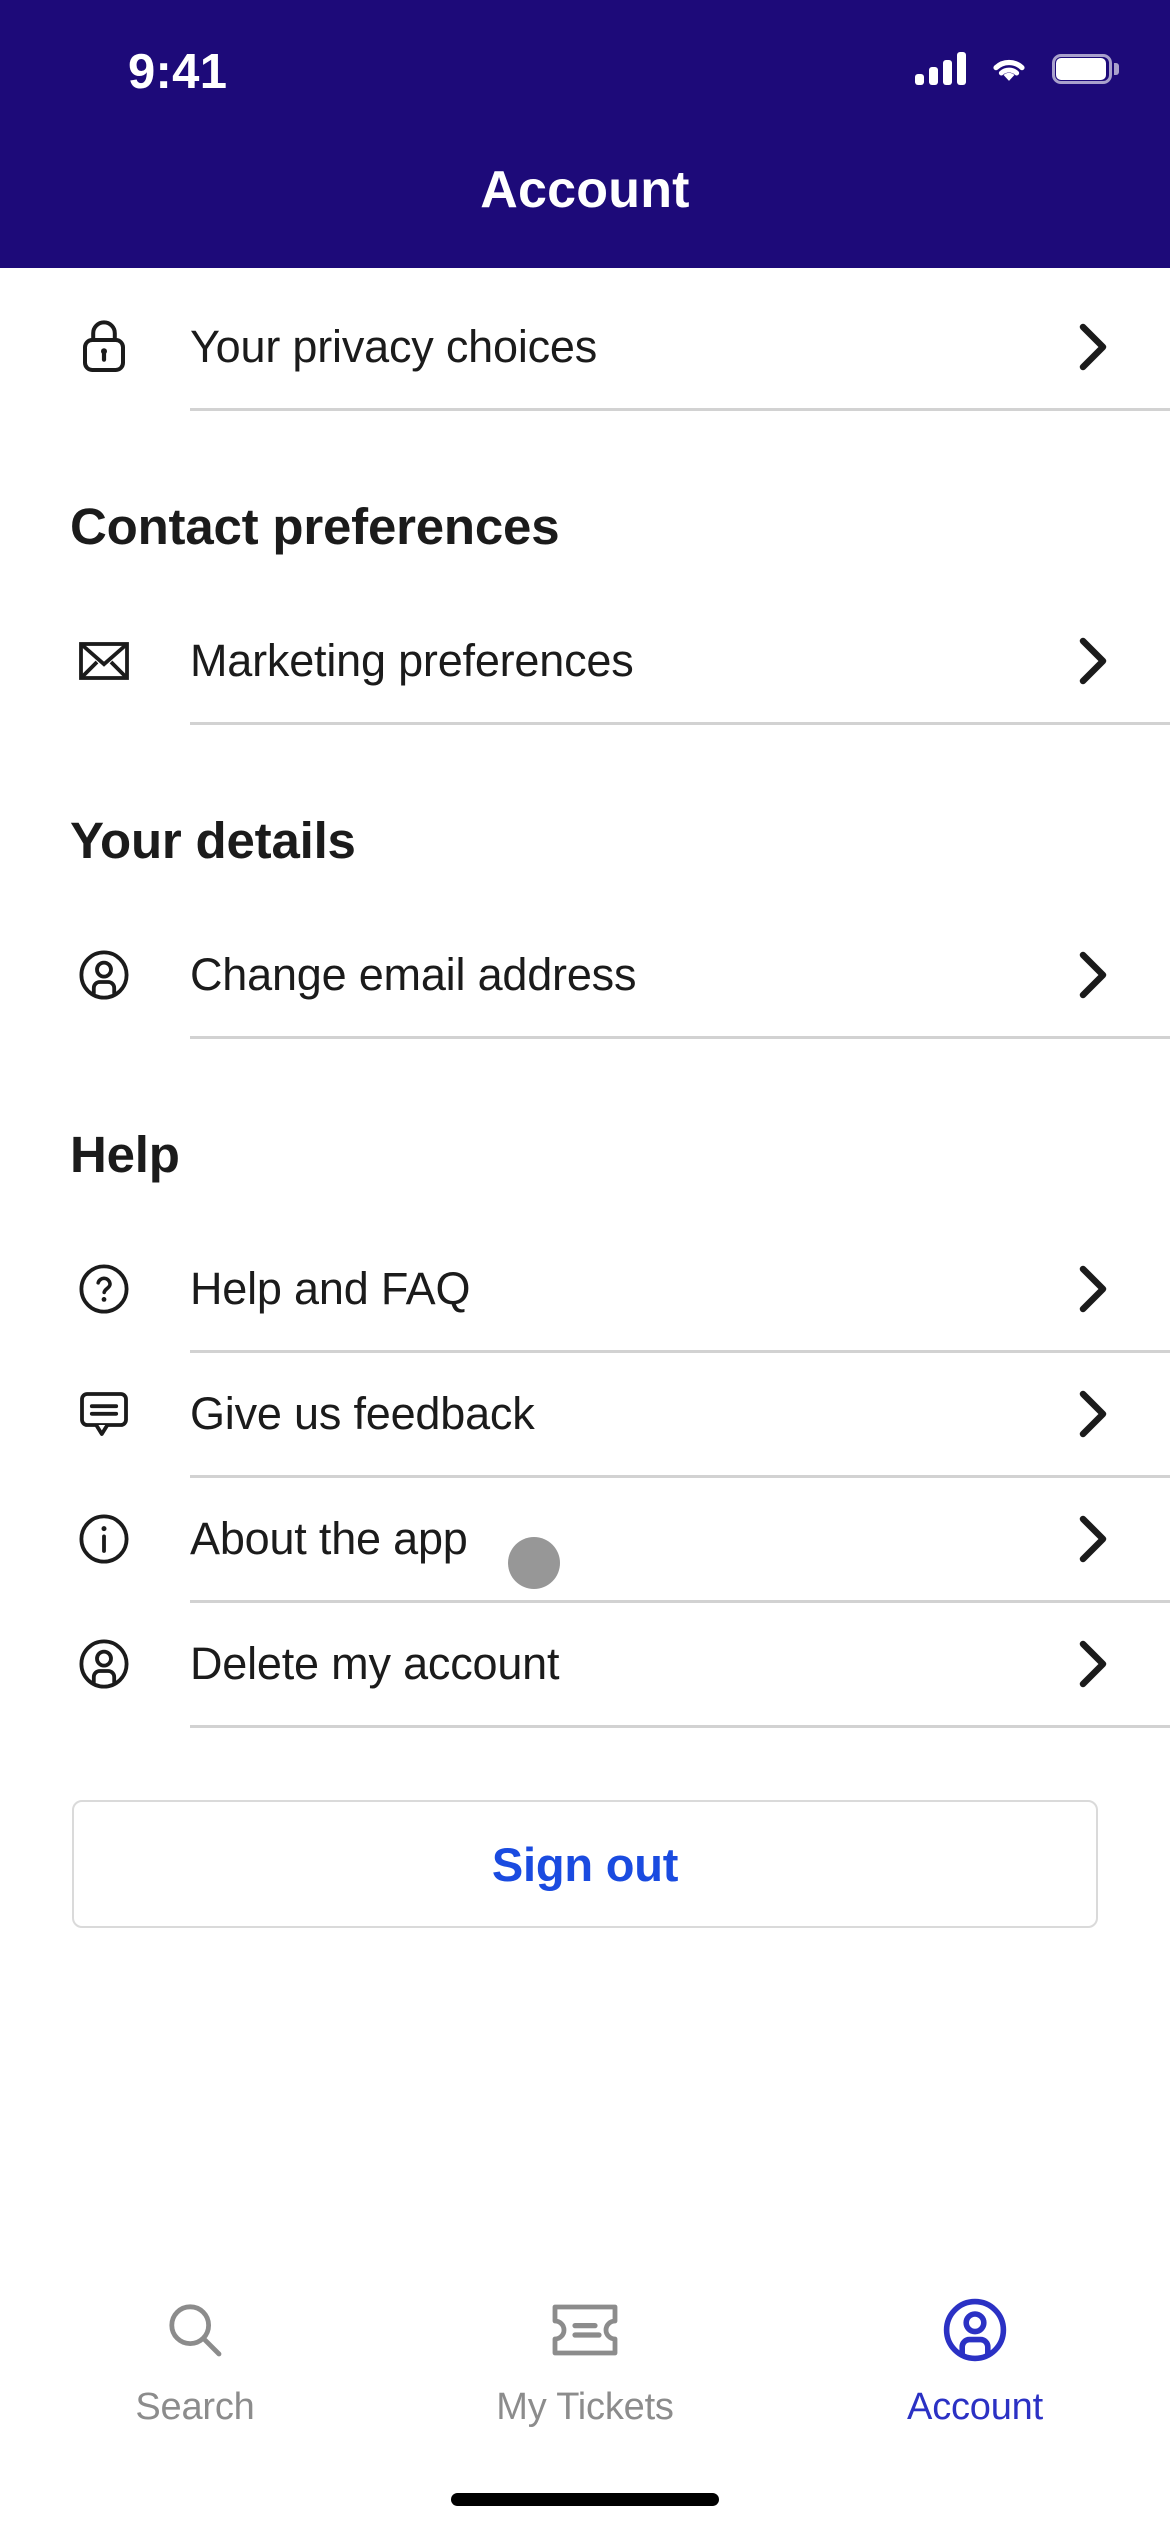  Describe the element at coordinates (125, 1154) in the screenshot. I see `section-heading-help: Help` at that location.